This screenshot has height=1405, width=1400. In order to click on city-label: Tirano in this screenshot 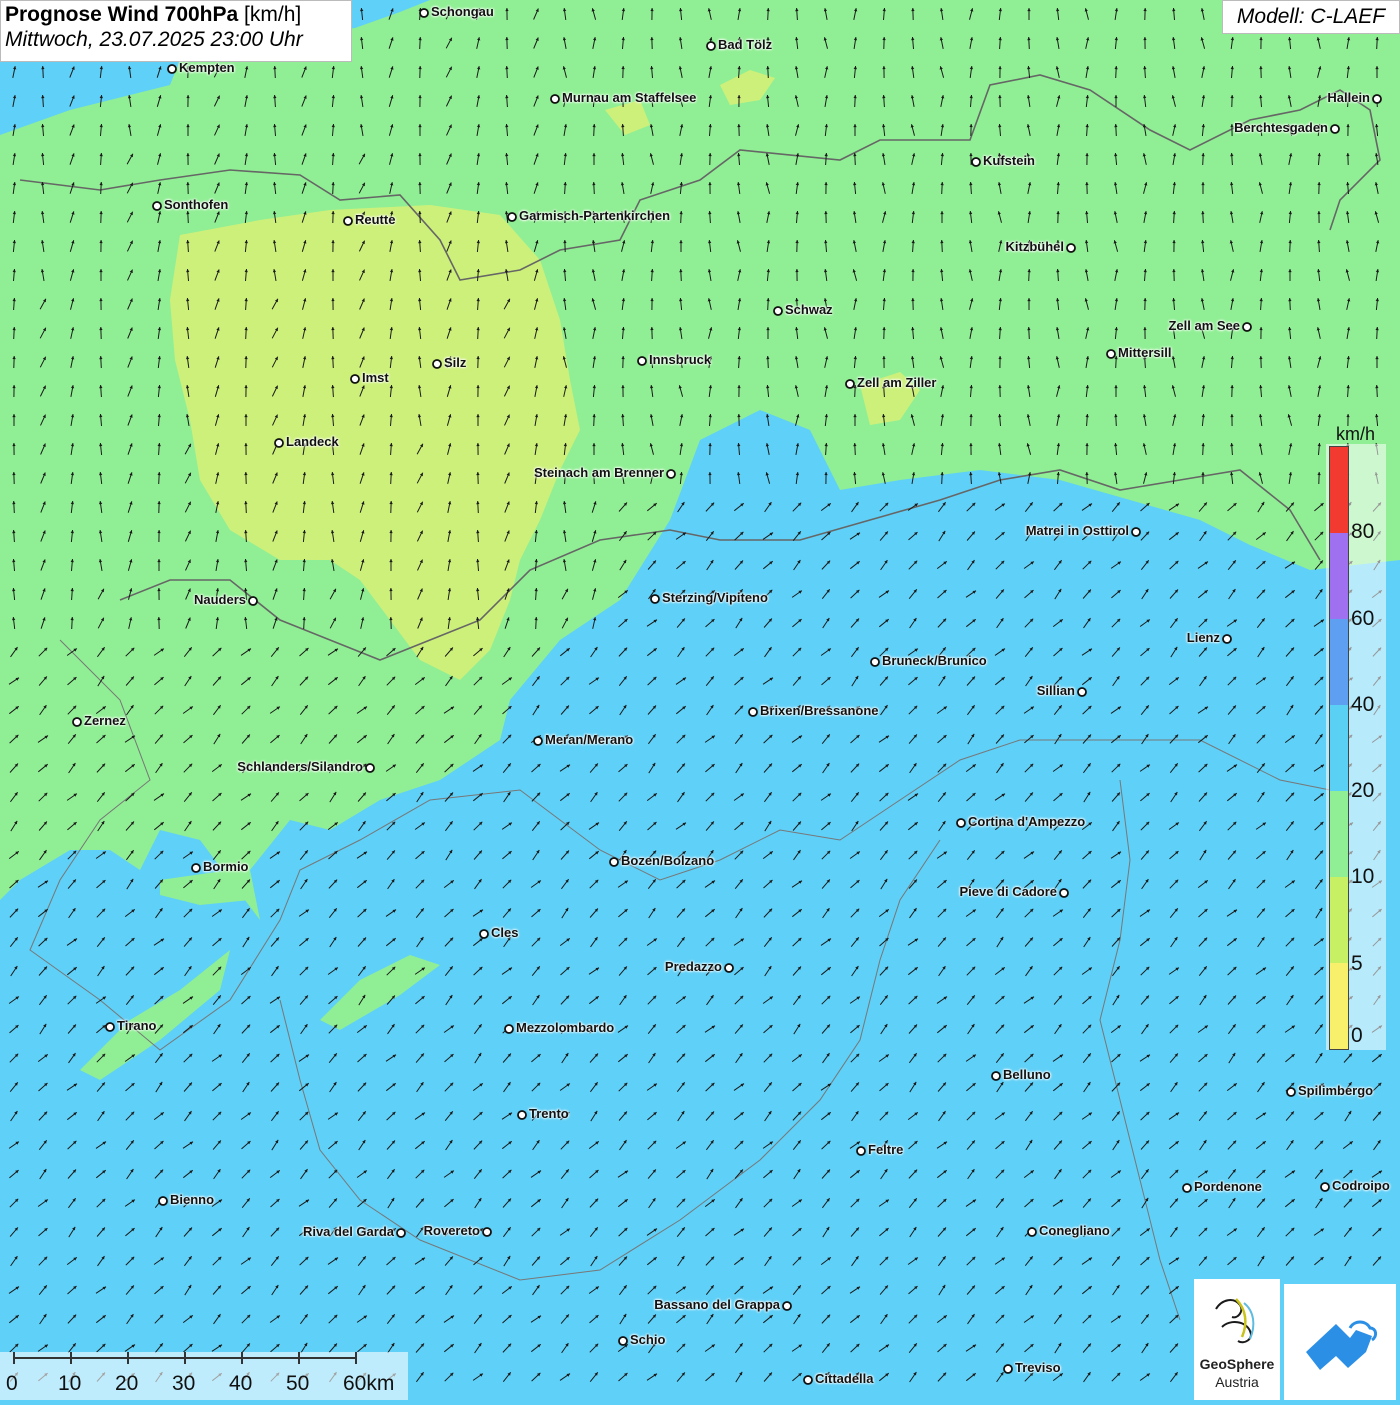, I will do `click(137, 1025)`.